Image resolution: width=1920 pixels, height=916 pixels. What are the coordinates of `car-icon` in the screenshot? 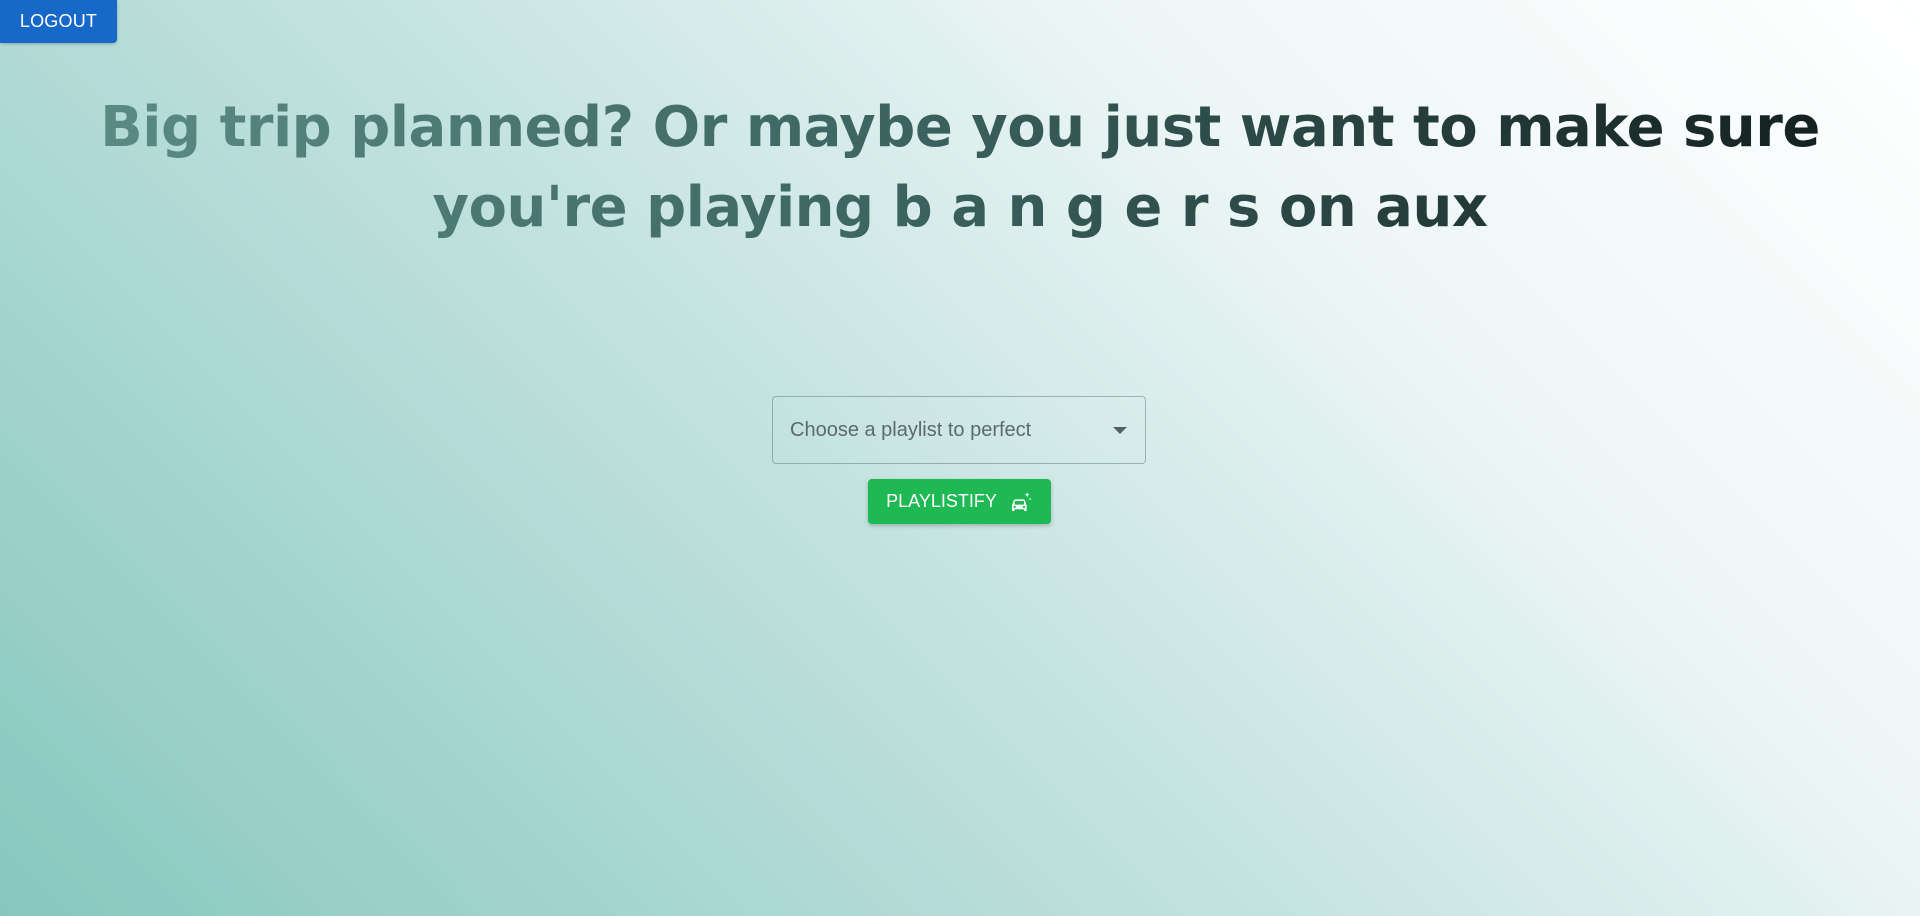 It's located at (1021, 501).